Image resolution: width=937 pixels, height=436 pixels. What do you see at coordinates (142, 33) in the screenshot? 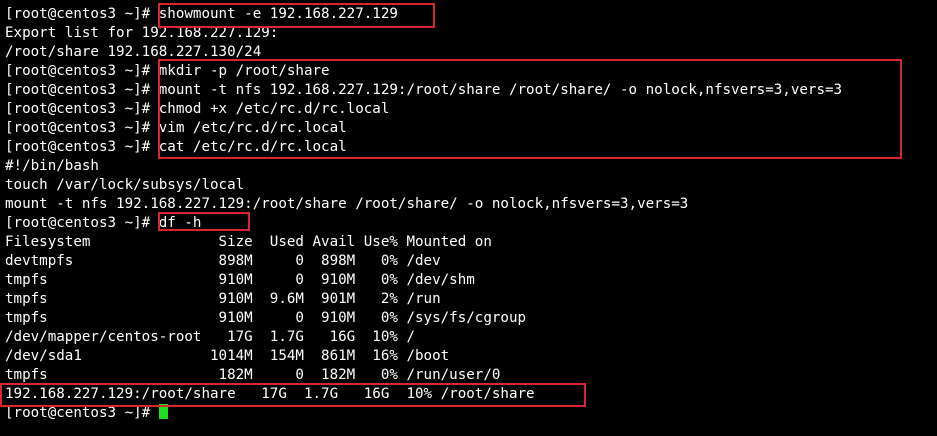
I see `output-line: Export list for 192.168.227.129:` at bounding box center [142, 33].